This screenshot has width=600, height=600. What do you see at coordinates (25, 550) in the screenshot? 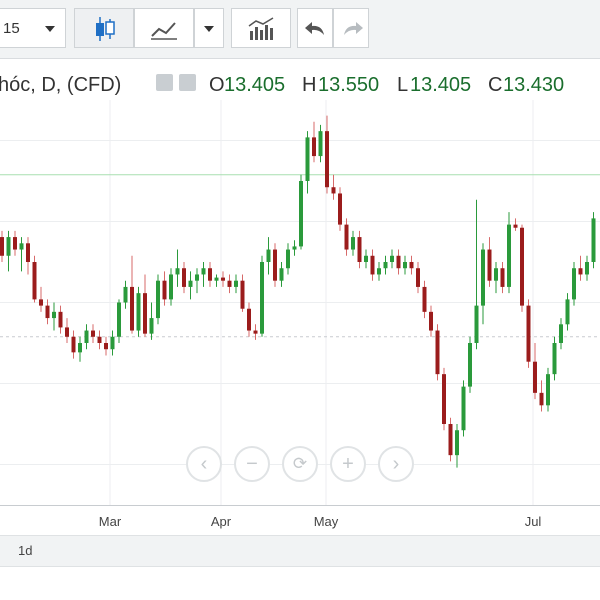
I see `range-1d: 1d` at bounding box center [25, 550].